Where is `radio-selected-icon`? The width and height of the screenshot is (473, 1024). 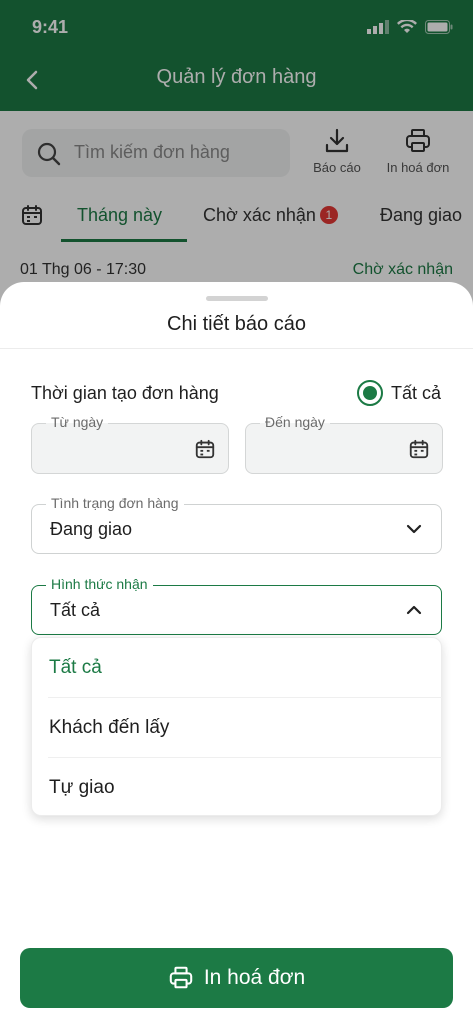
radio-selected-icon is located at coordinates (370, 393).